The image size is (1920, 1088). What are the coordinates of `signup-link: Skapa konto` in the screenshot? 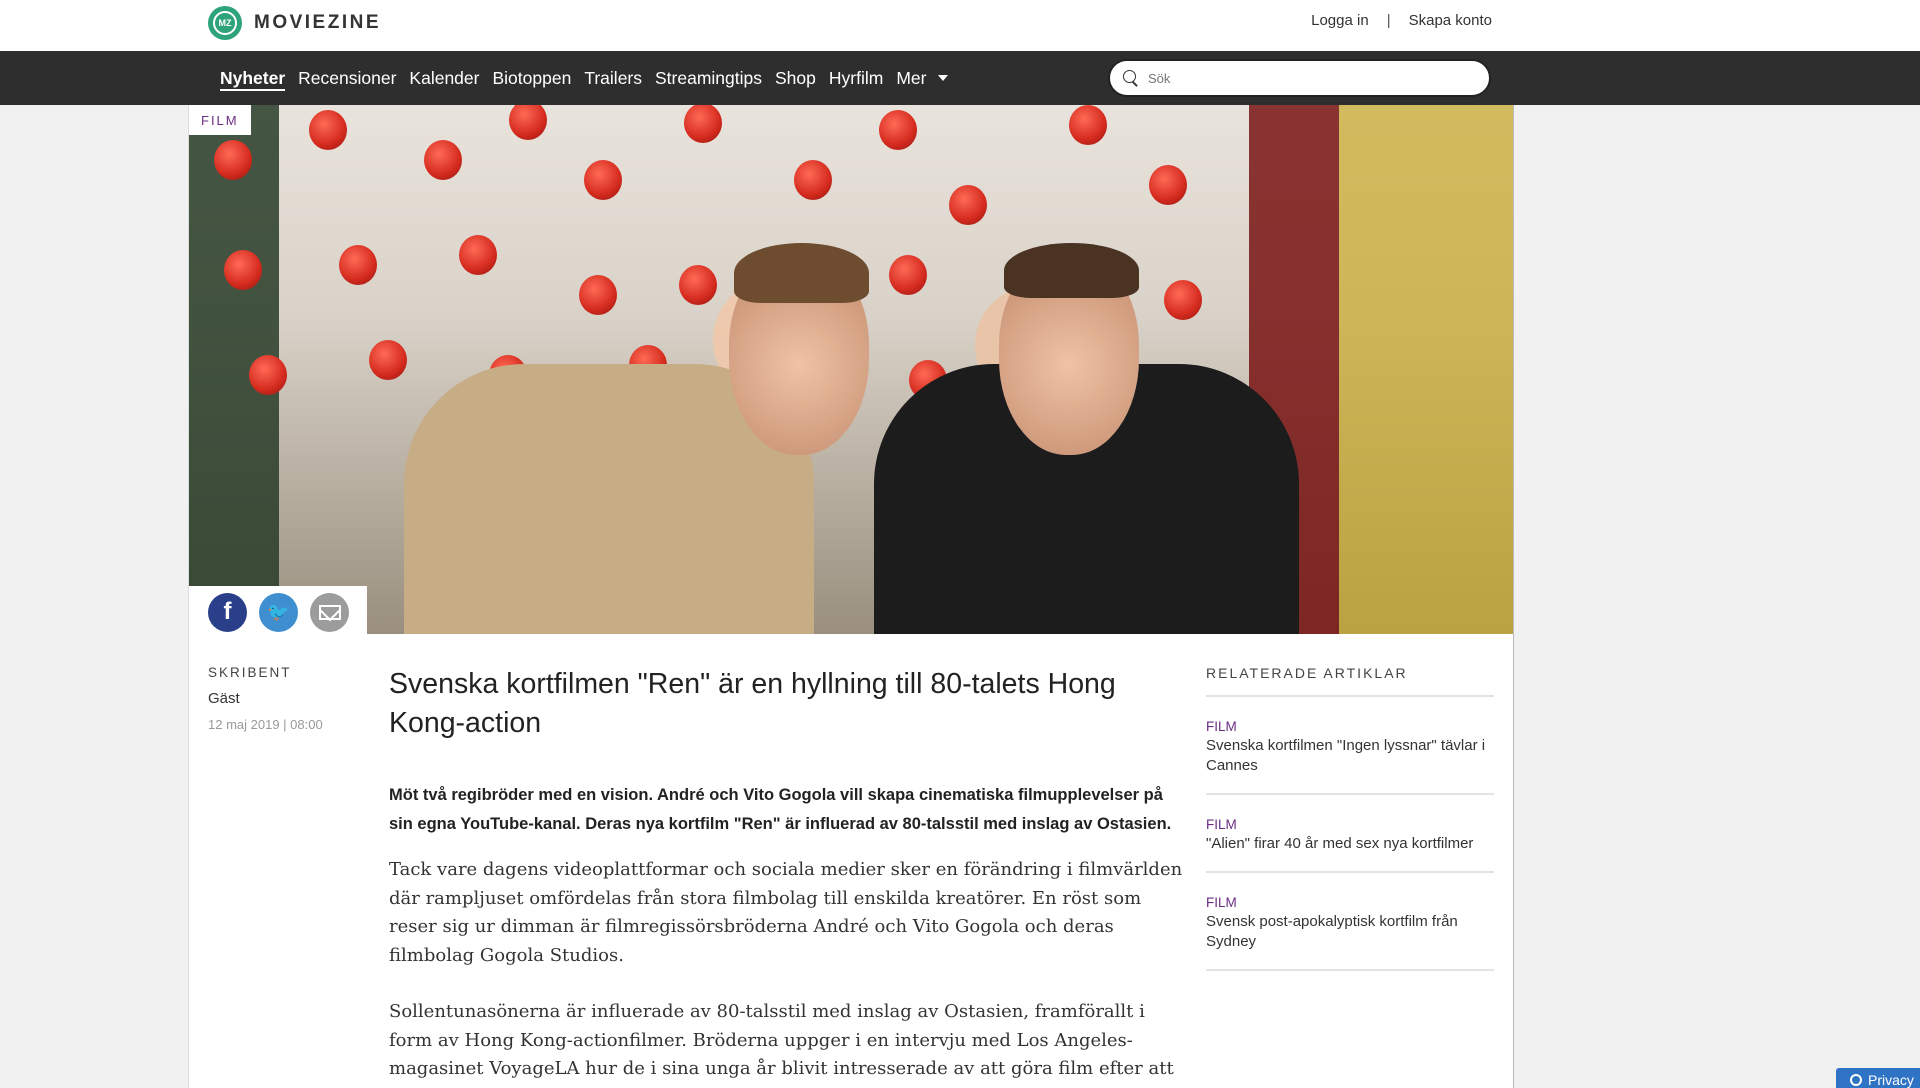 It's located at (1450, 20).